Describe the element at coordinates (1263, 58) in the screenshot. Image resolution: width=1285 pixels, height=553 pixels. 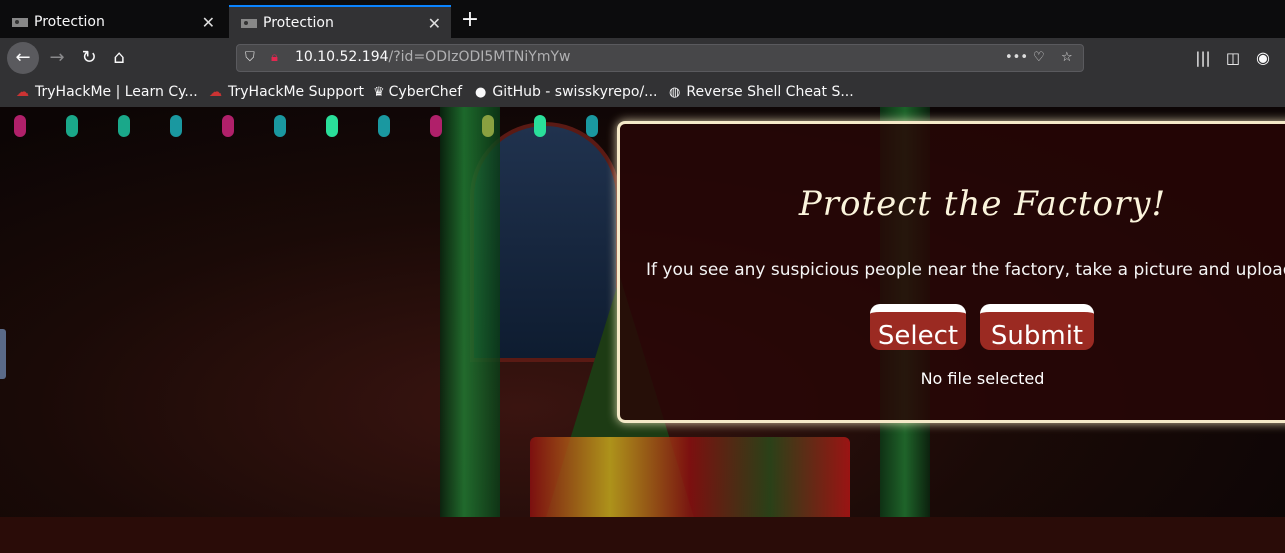
I see `account-icon: ◉` at that location.